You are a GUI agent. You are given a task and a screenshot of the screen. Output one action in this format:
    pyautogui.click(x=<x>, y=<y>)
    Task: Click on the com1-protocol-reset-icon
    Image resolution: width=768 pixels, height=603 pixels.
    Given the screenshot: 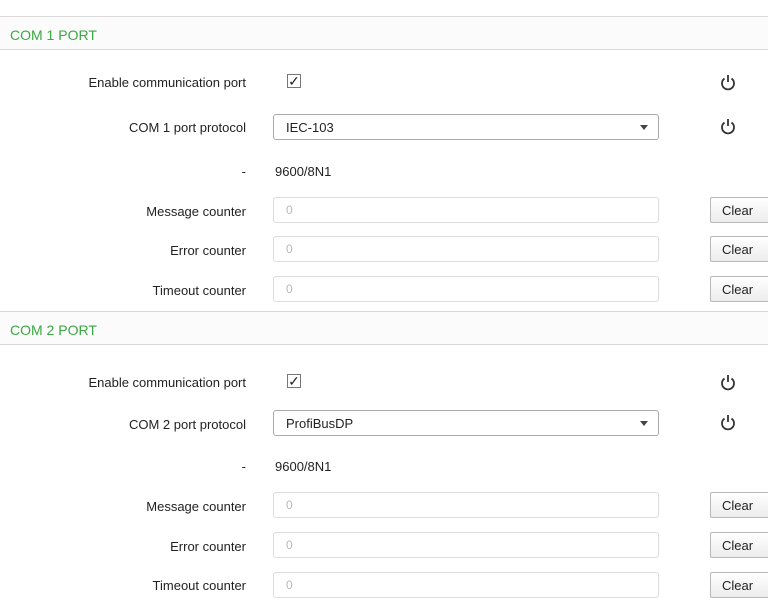 What is the action you would take?
    pyautogui.click(x=728, y=126)
    